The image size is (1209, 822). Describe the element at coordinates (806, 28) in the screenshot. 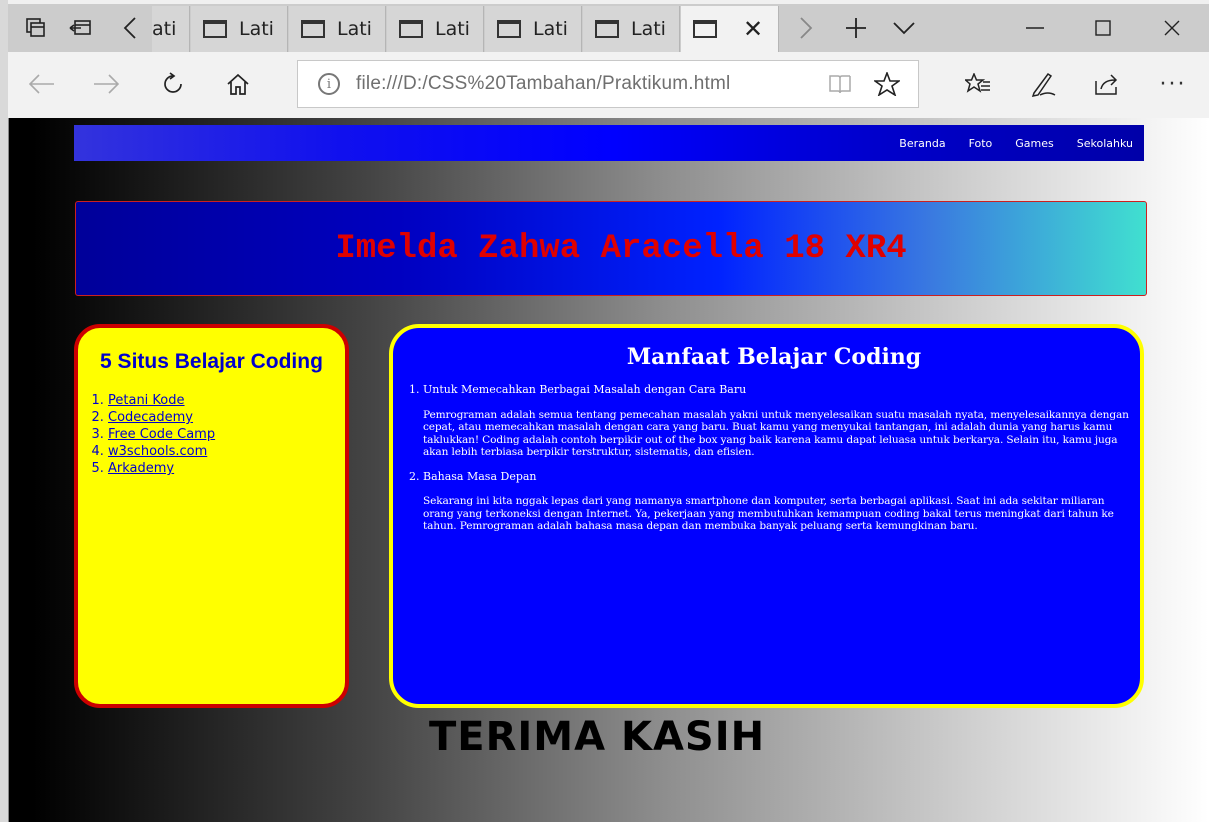

I see `scroll-right-icon` at that location.